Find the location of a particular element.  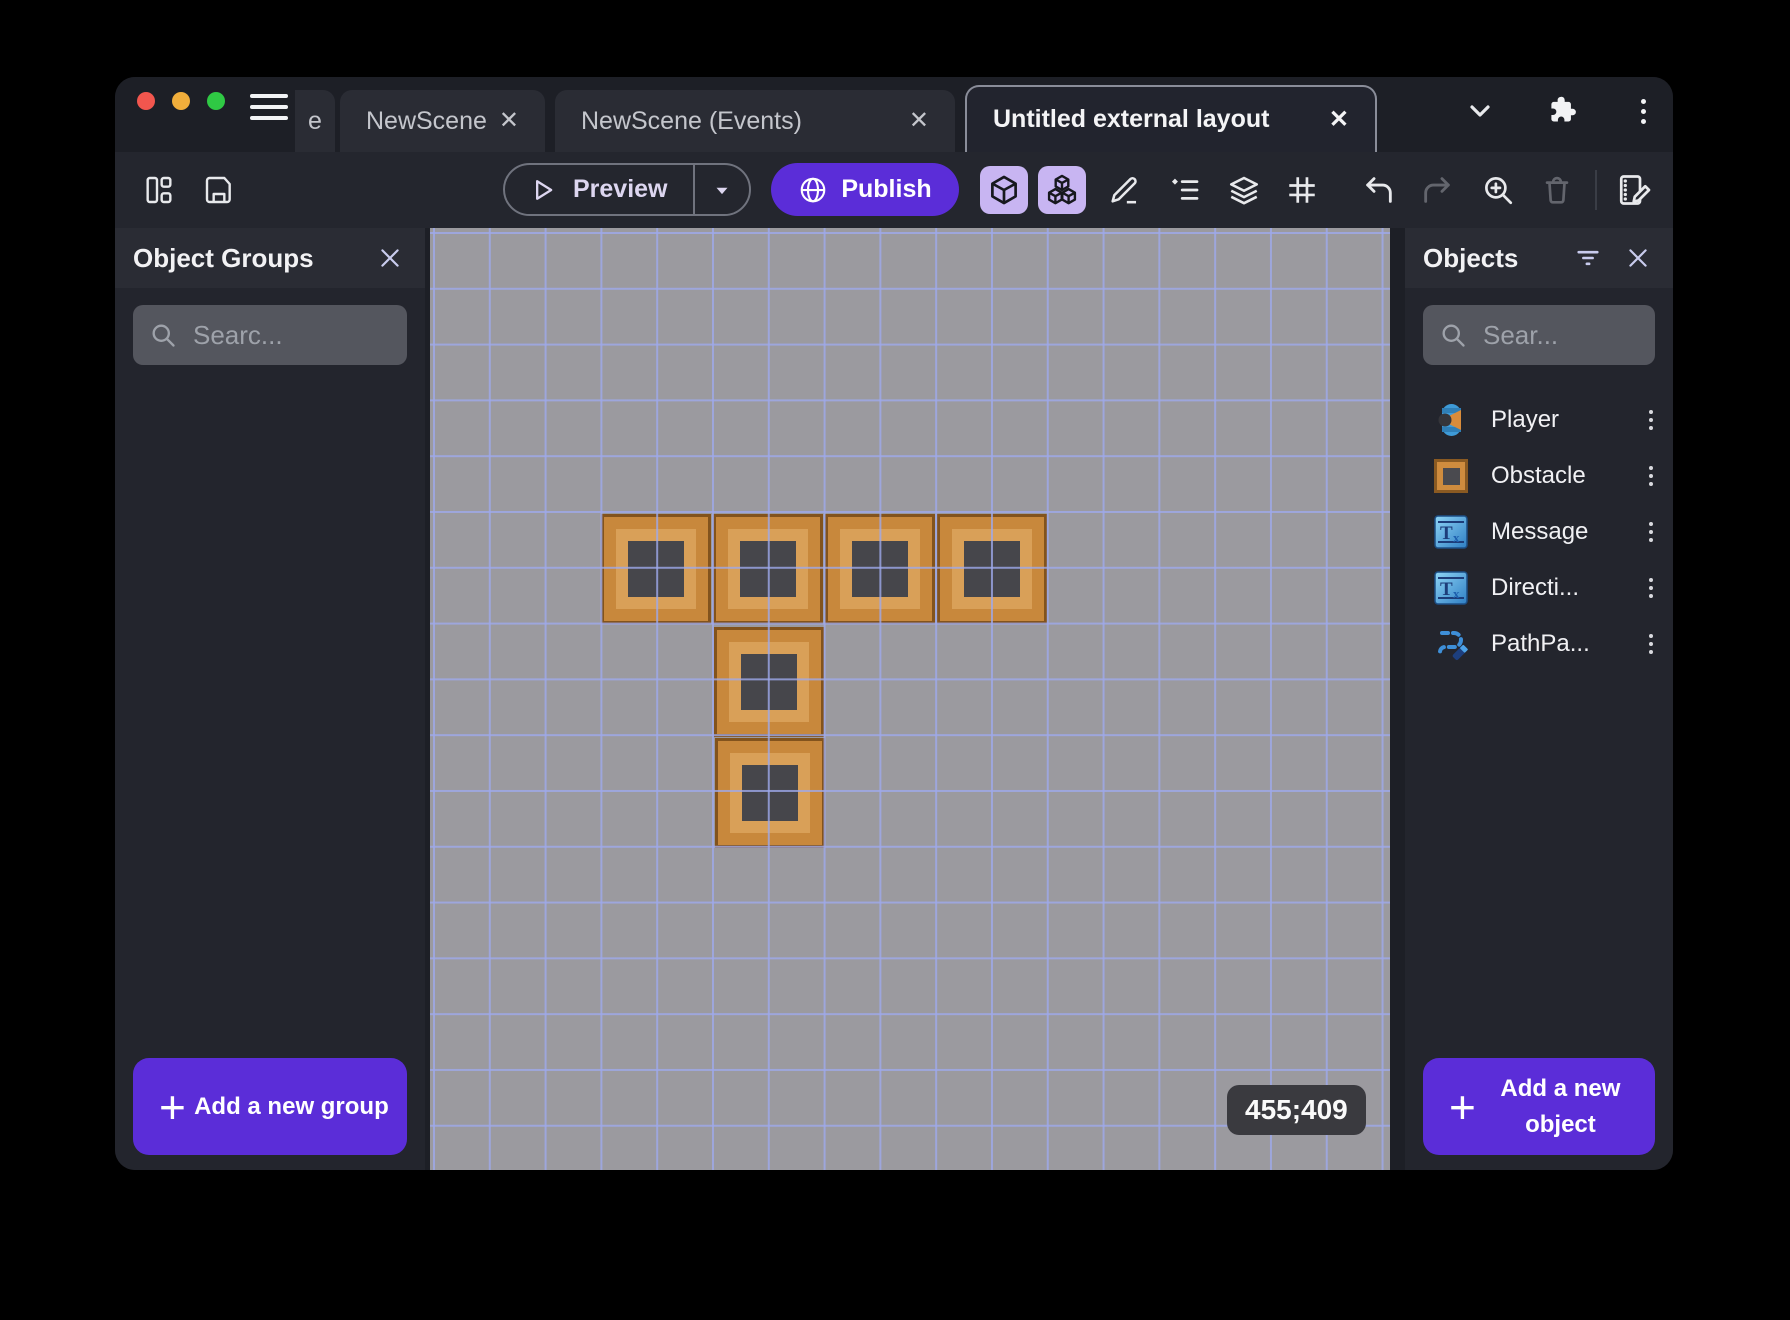

objects-search-input is located at coordinates (1561, 335).